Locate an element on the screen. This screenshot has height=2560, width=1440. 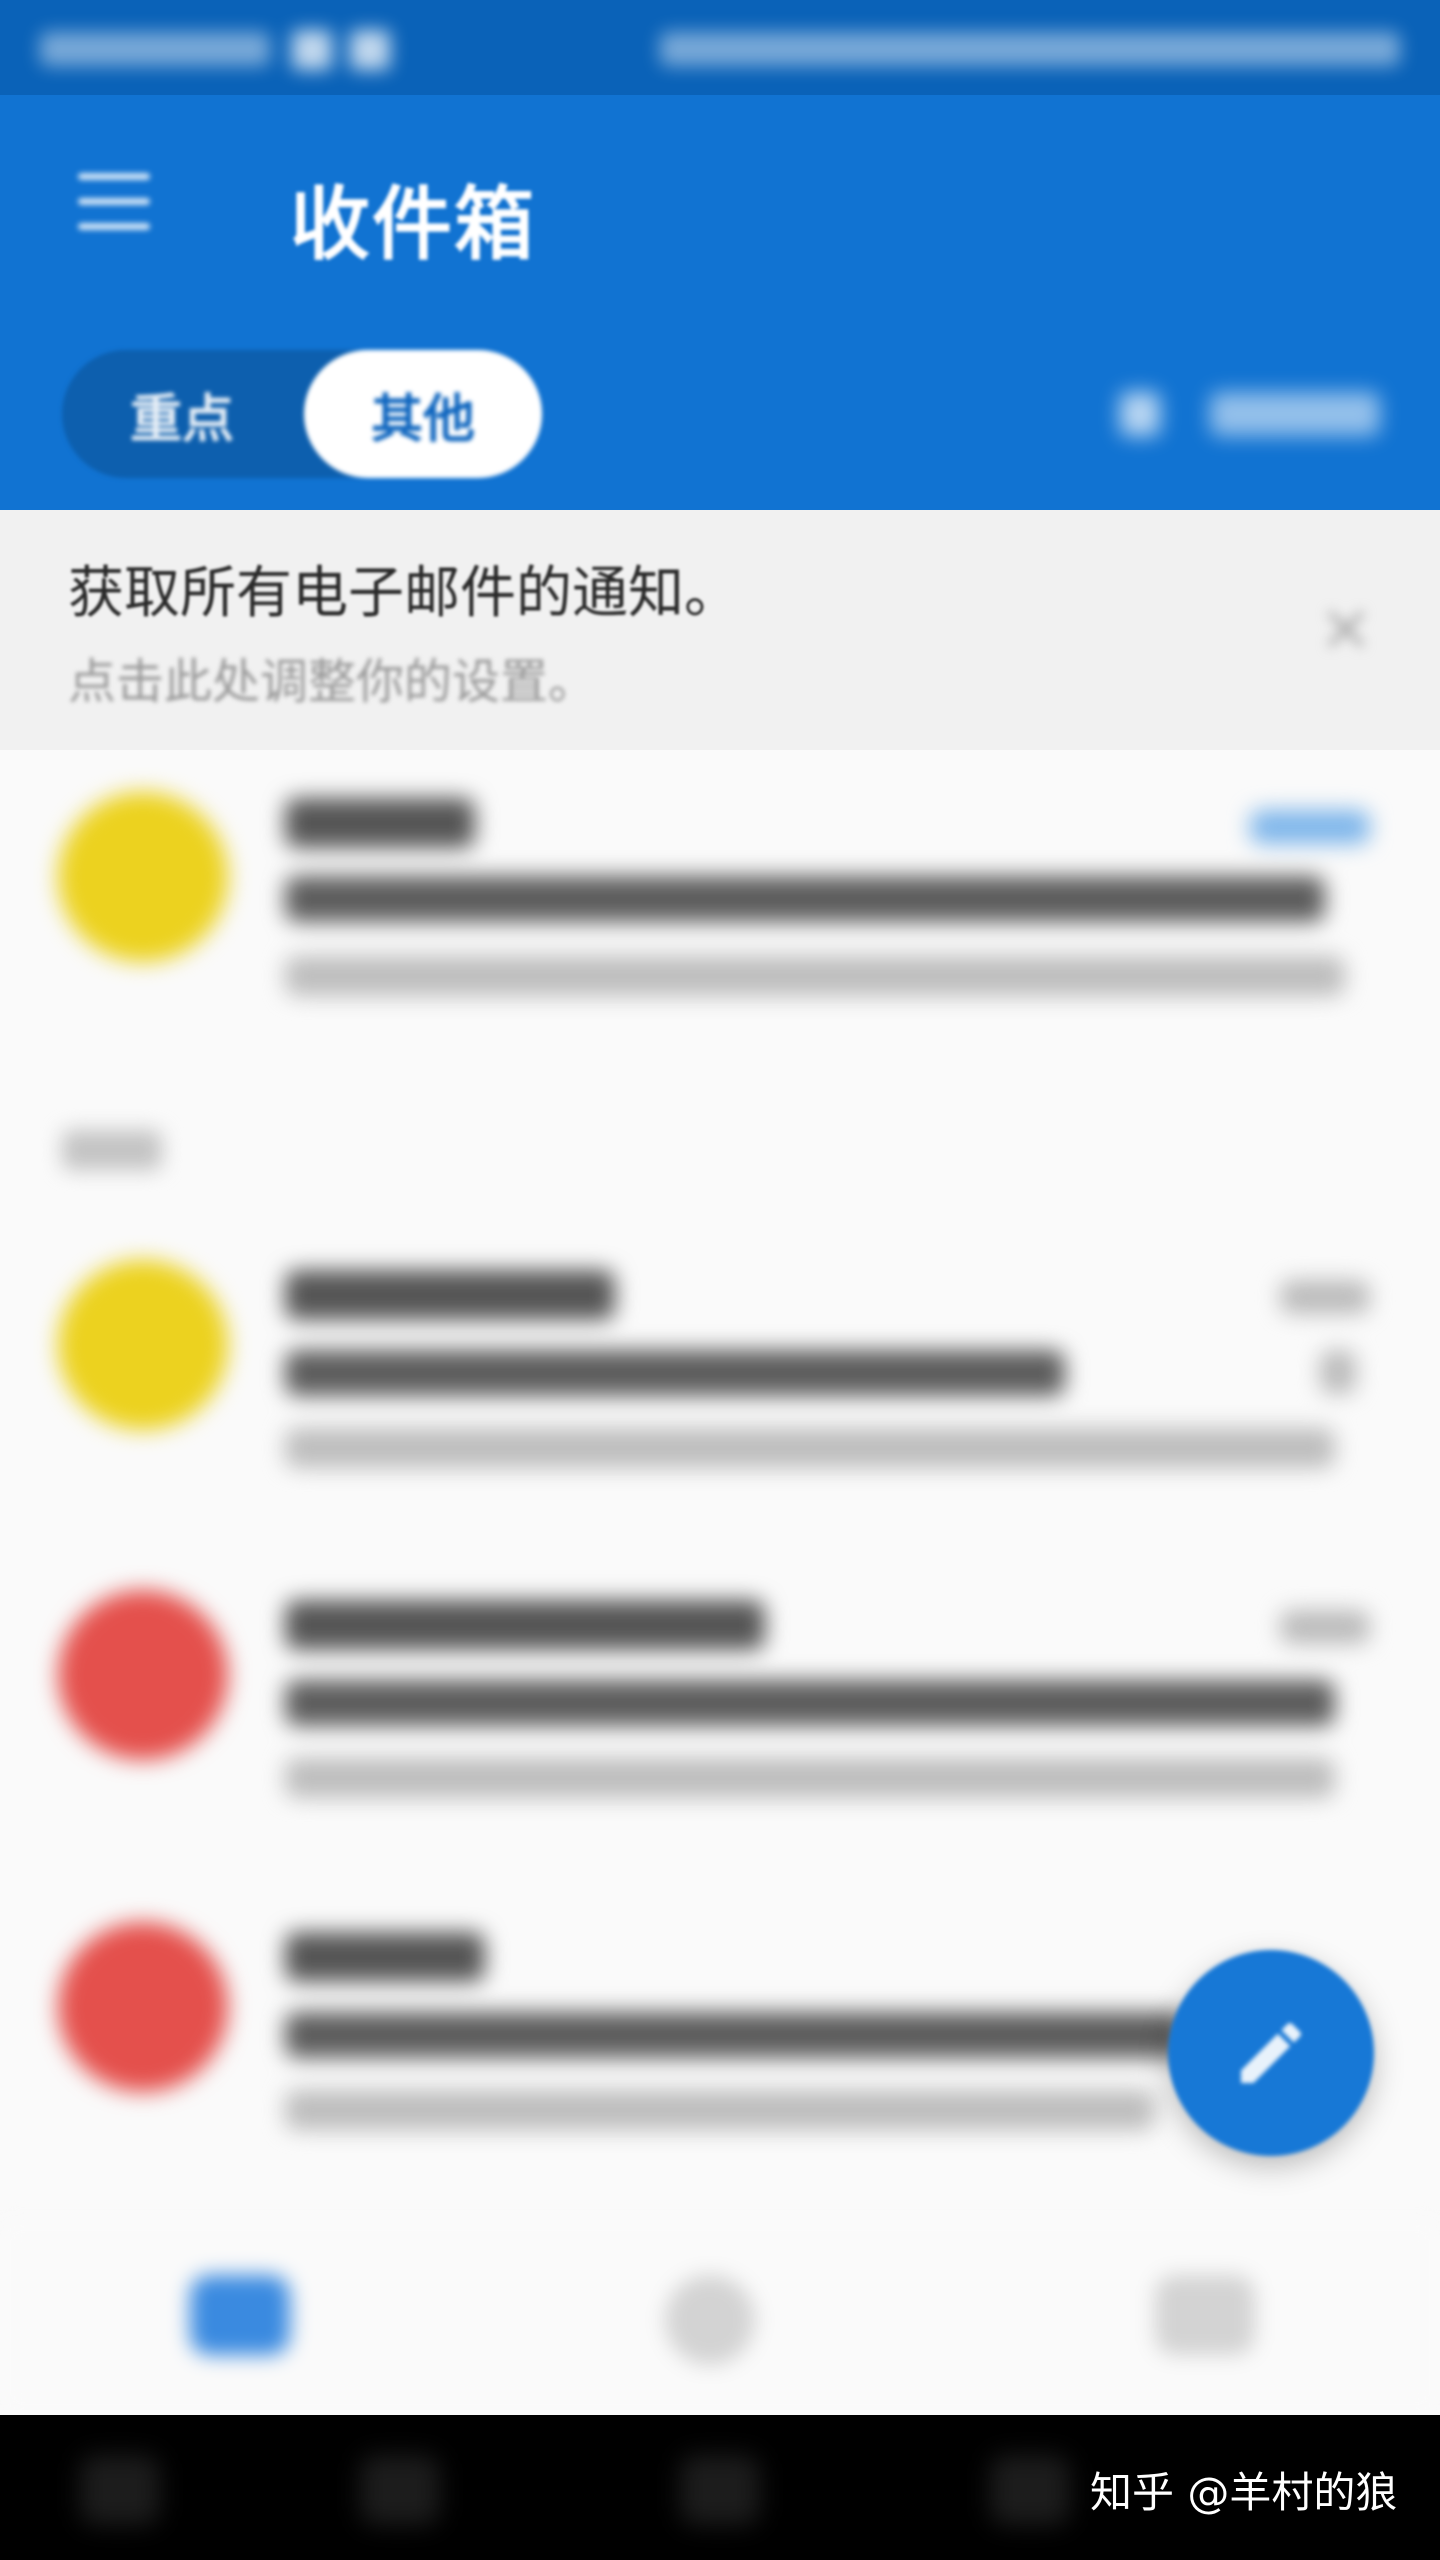
system-navigation-bar: 知乎 @羊村的狼 is located at coordinates (720, 2487).